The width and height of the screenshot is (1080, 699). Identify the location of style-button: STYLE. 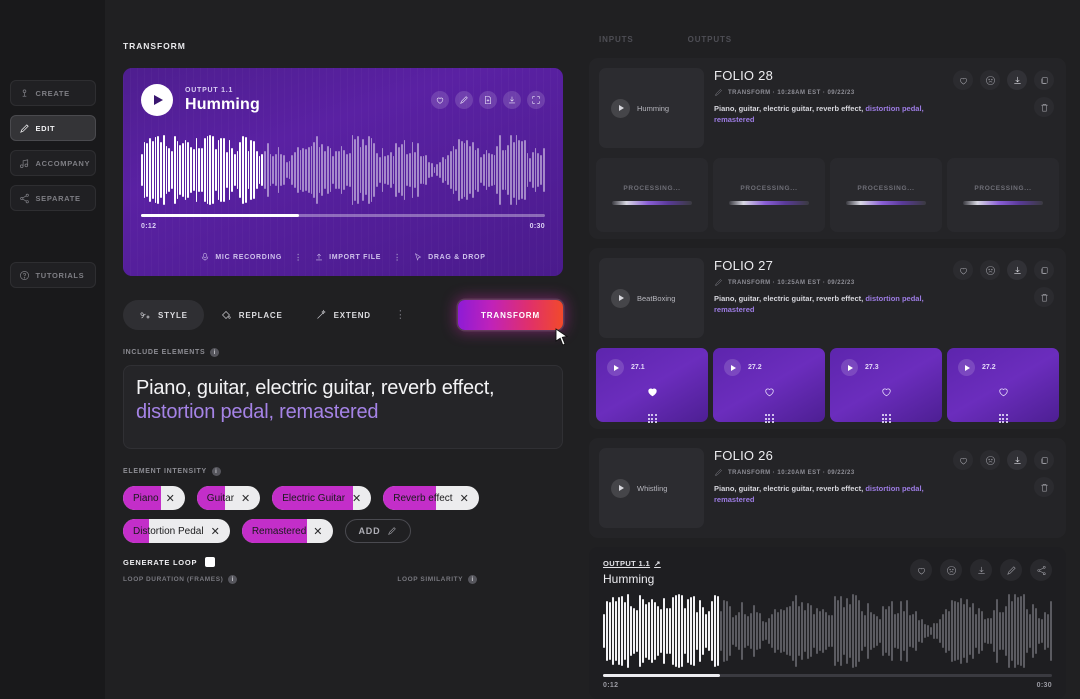
(163, 315).